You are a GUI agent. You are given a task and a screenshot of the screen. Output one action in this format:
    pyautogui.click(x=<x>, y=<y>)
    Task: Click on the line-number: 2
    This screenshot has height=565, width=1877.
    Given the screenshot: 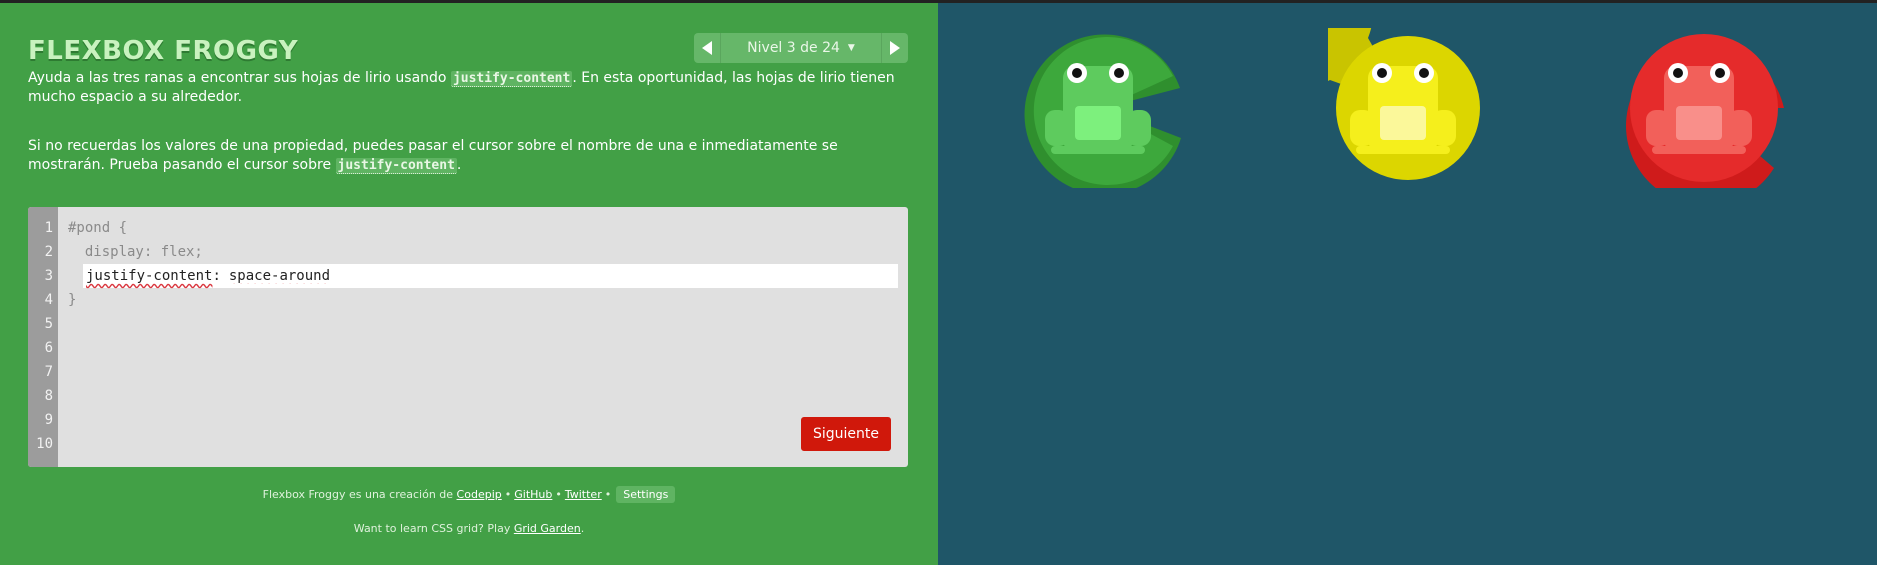 What is the action you would take?
    pyautogui.click(x=48, y=252)
    